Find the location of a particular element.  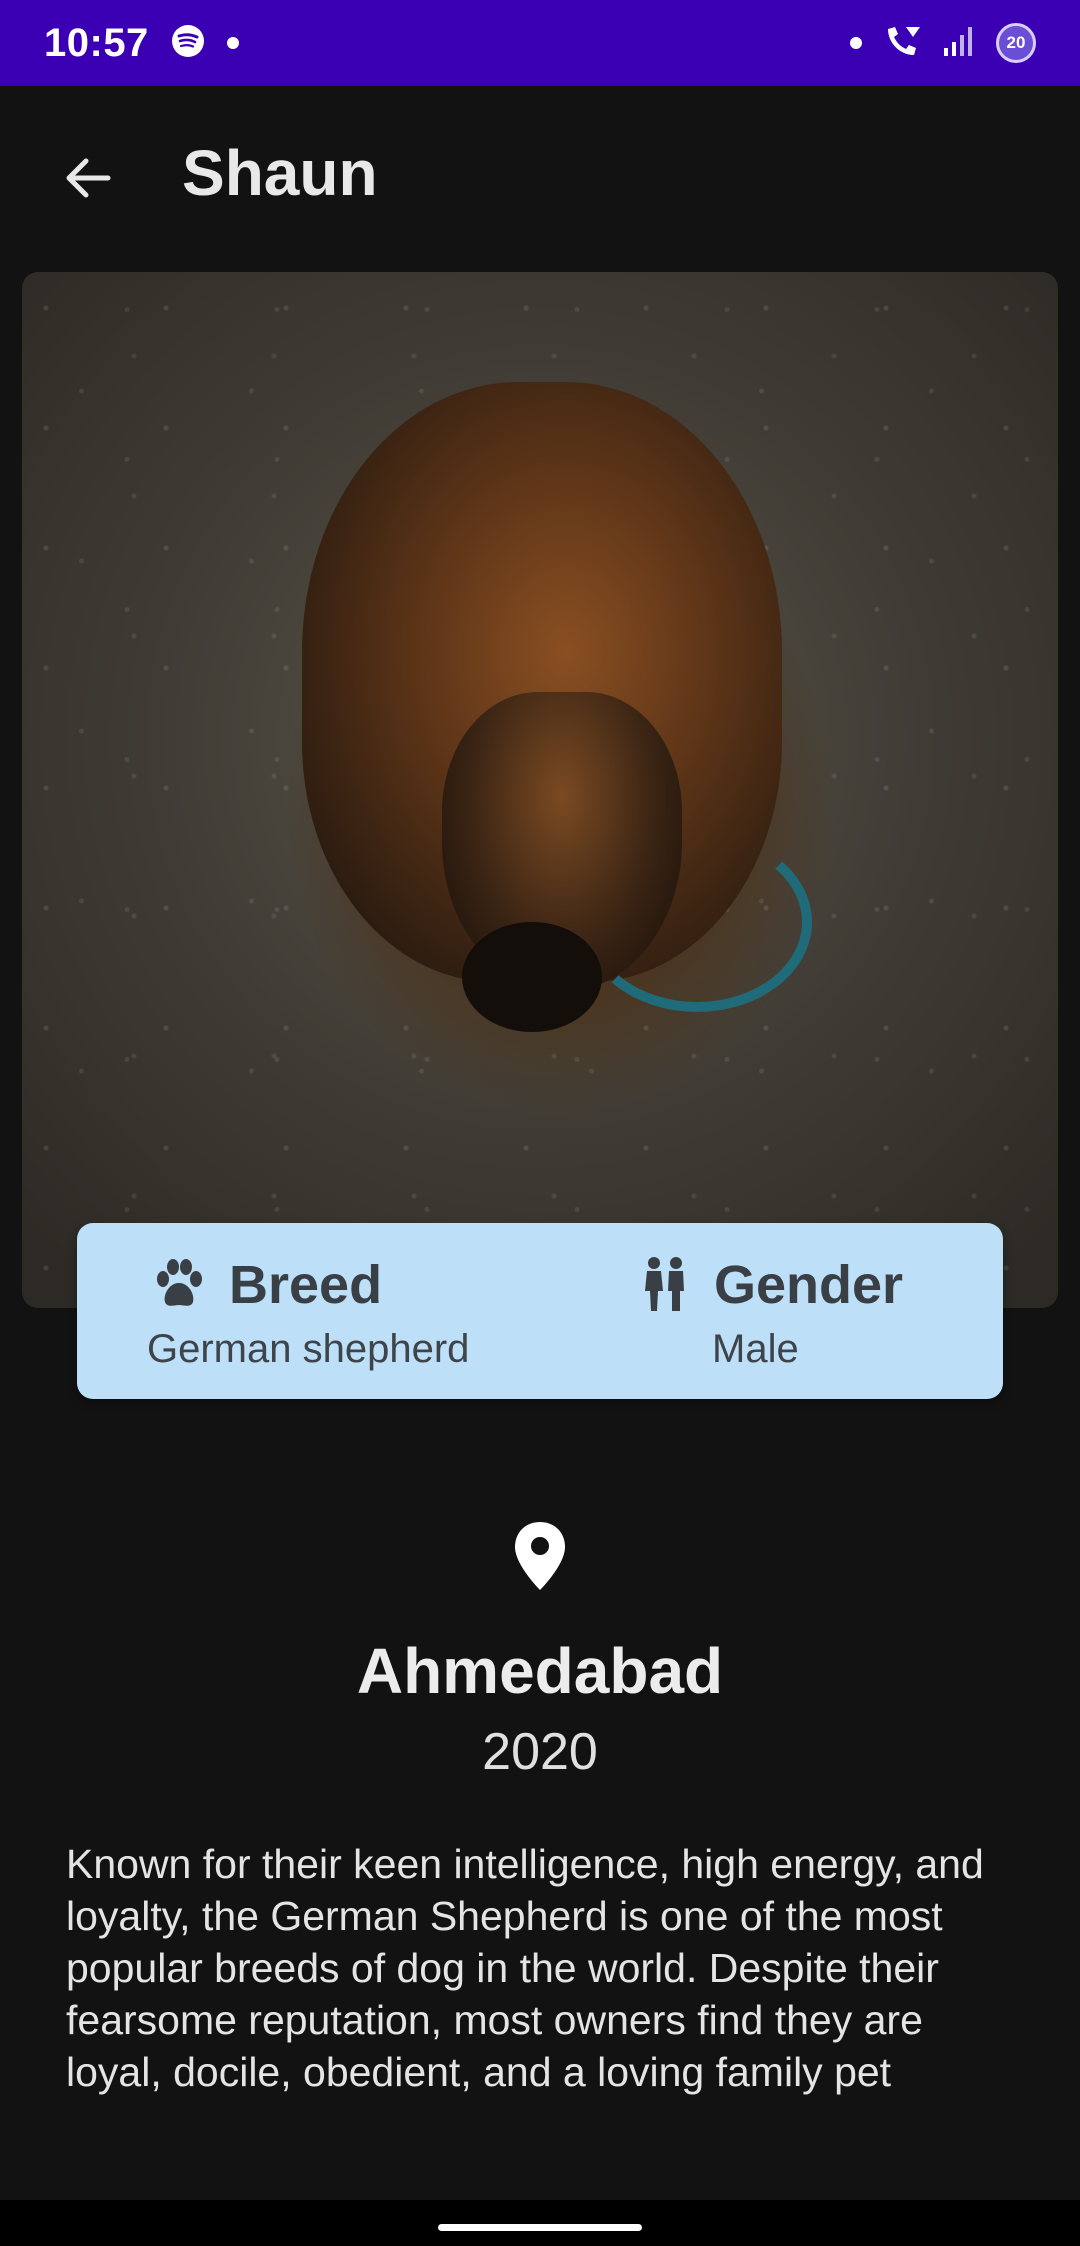

signal-icon is located at coordinates (959, 43).